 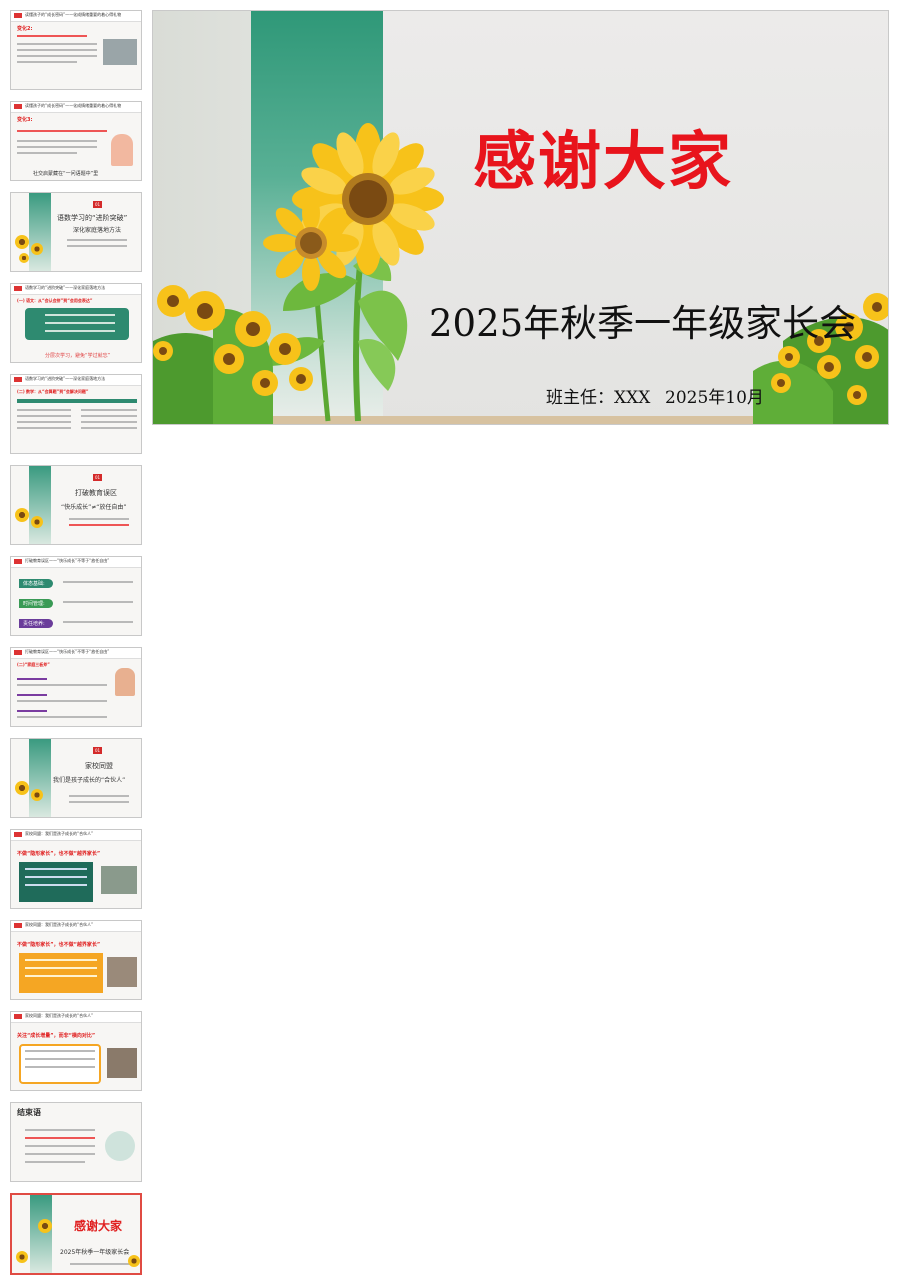 I want to click on teacher-label: 班主任：XXX, so click(x=598, y=398).